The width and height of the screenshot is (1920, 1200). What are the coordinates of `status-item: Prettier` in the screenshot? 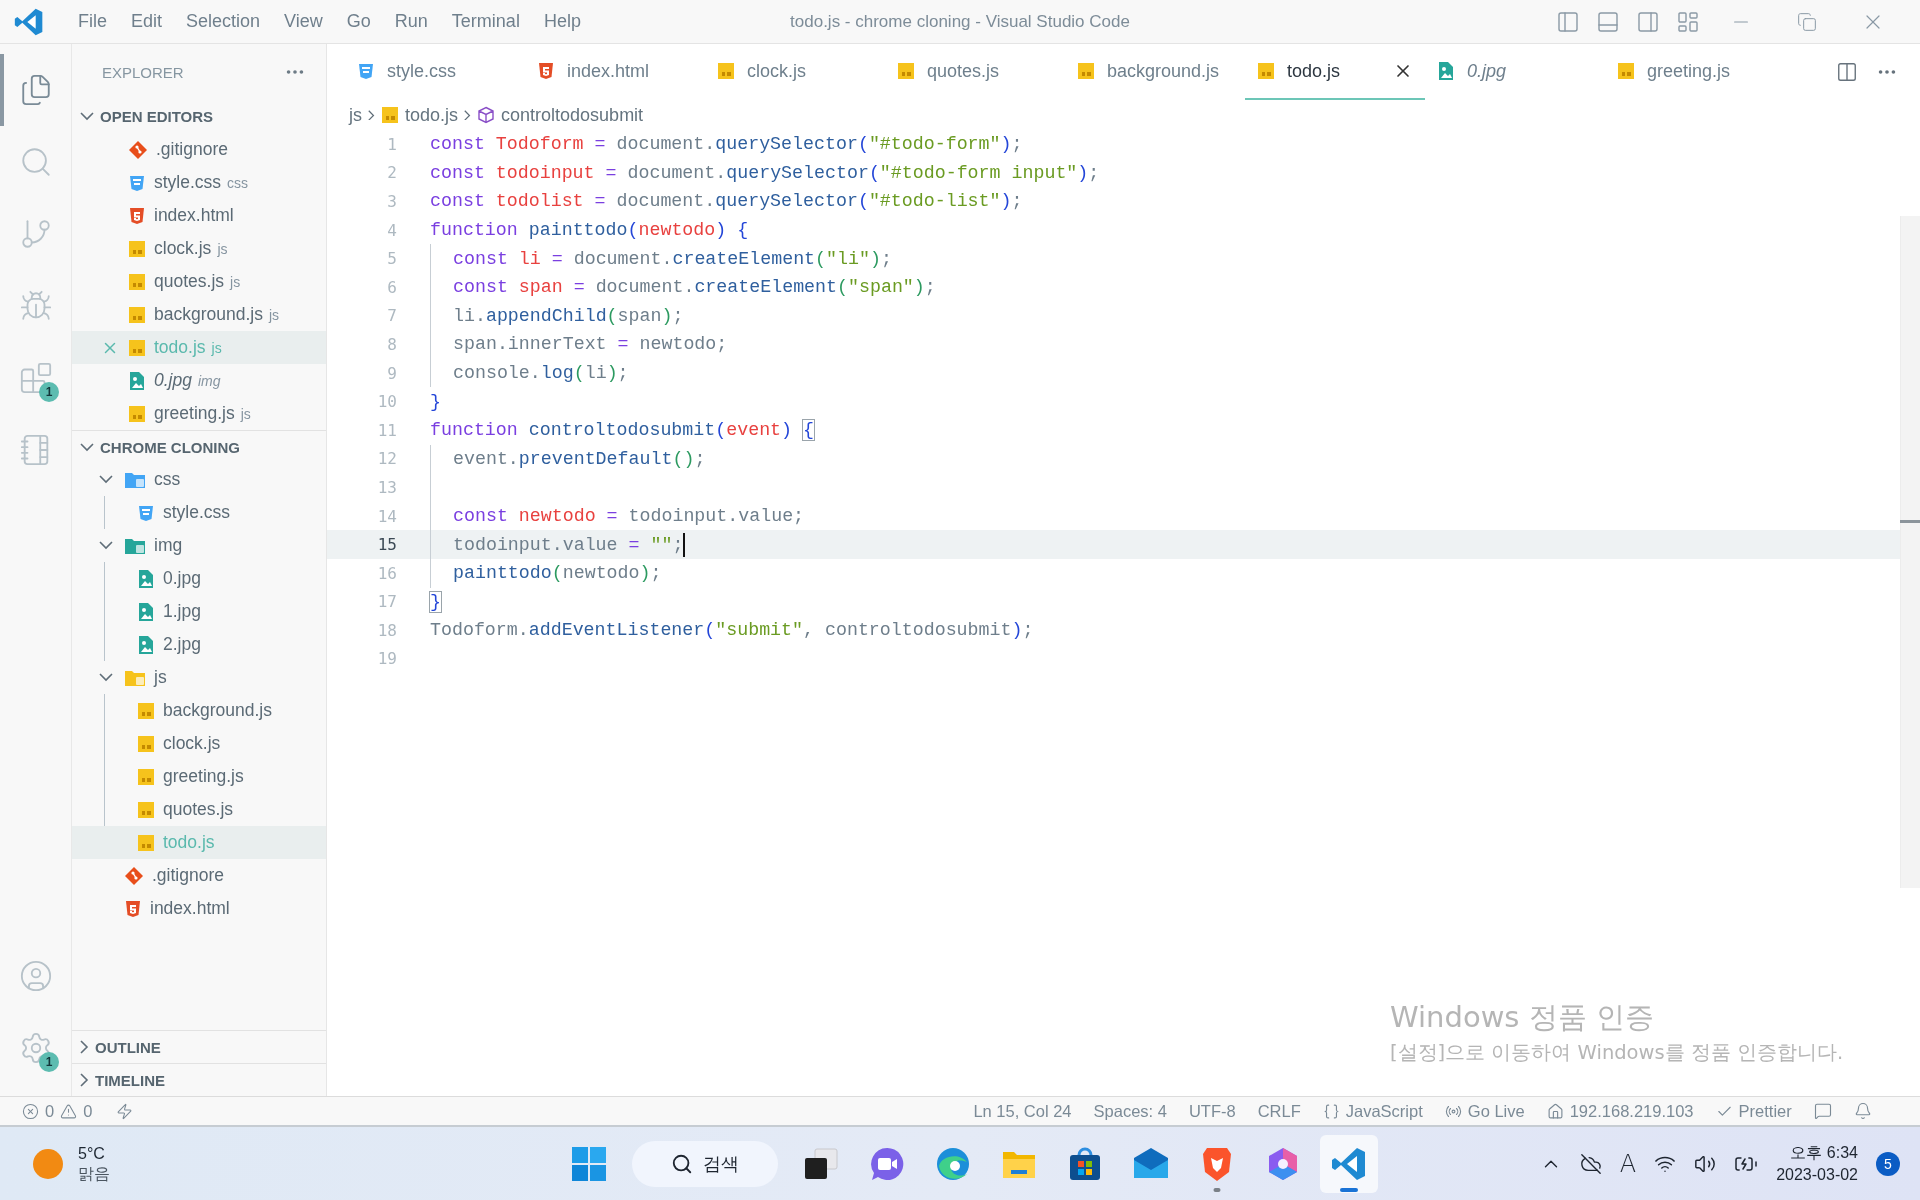 It's located at (1753, 1111).